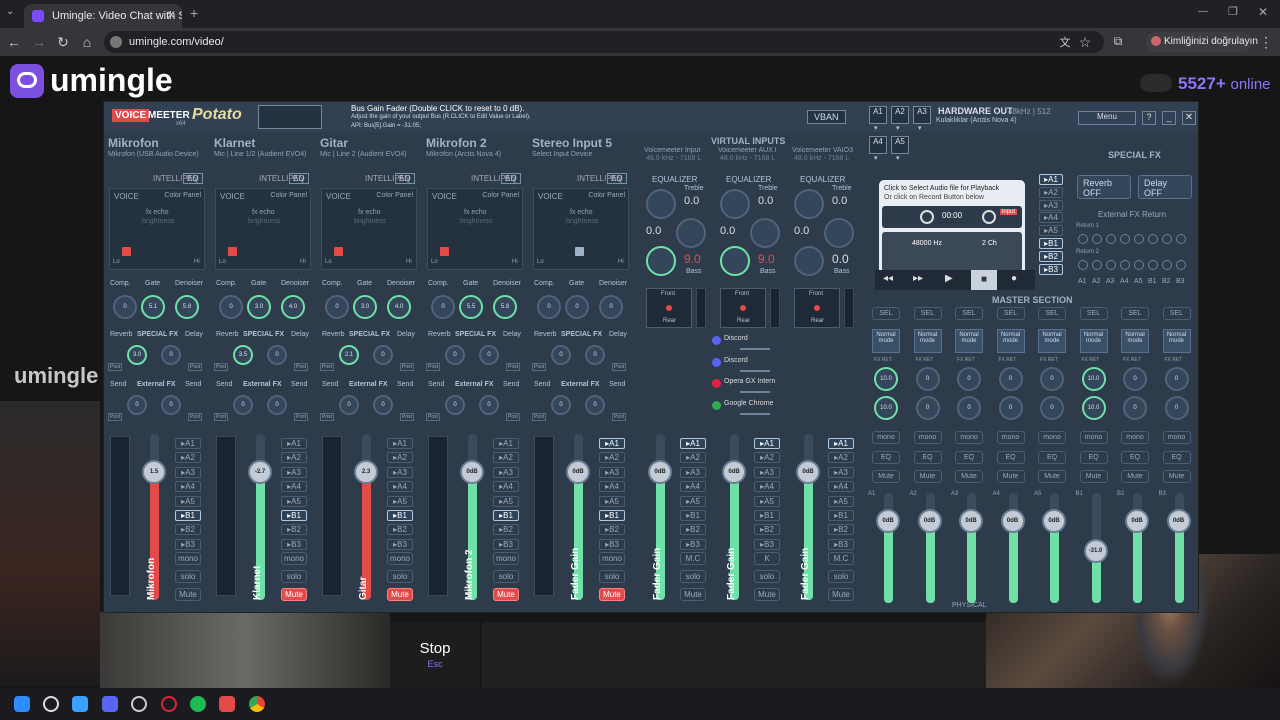 This screenshot has height=720, width=1280. Describe the element at coordinates (661, 204) in the screenshot. I see `treble-knob` at that location.